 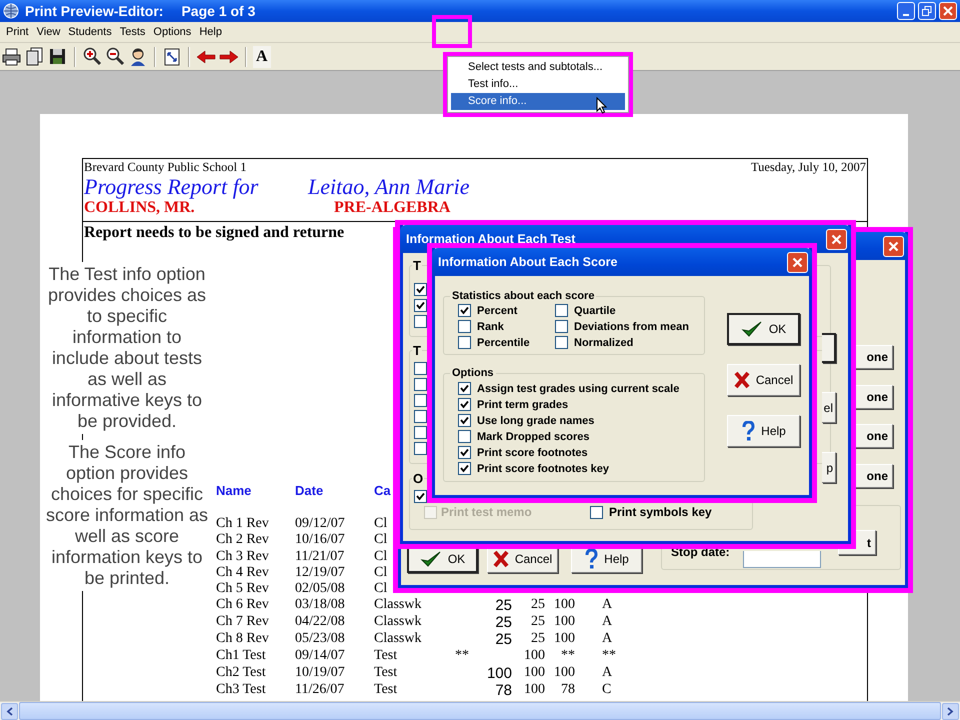 I want to click on zoom-in-icon, so click(x=92, y=56).